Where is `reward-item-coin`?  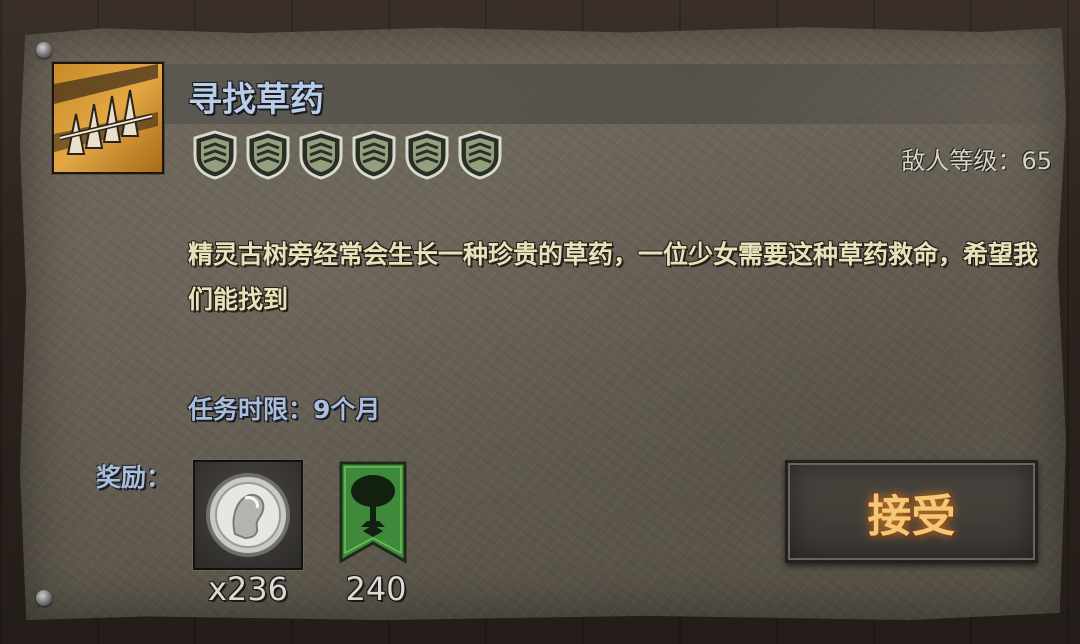 reward-item-coin is located at coordinates (248, 515).